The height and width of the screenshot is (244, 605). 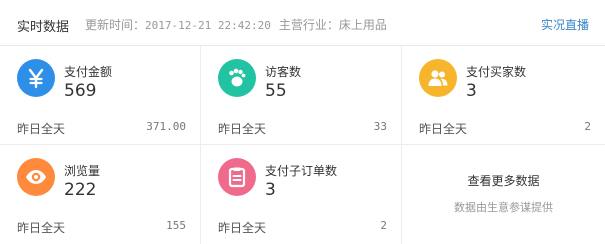 I want to click on yuan-icon, so click(x=36, y=78).